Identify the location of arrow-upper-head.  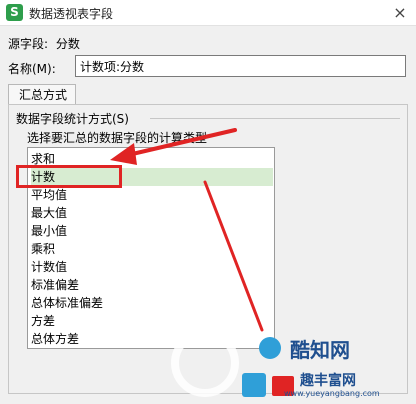
(123, 154).